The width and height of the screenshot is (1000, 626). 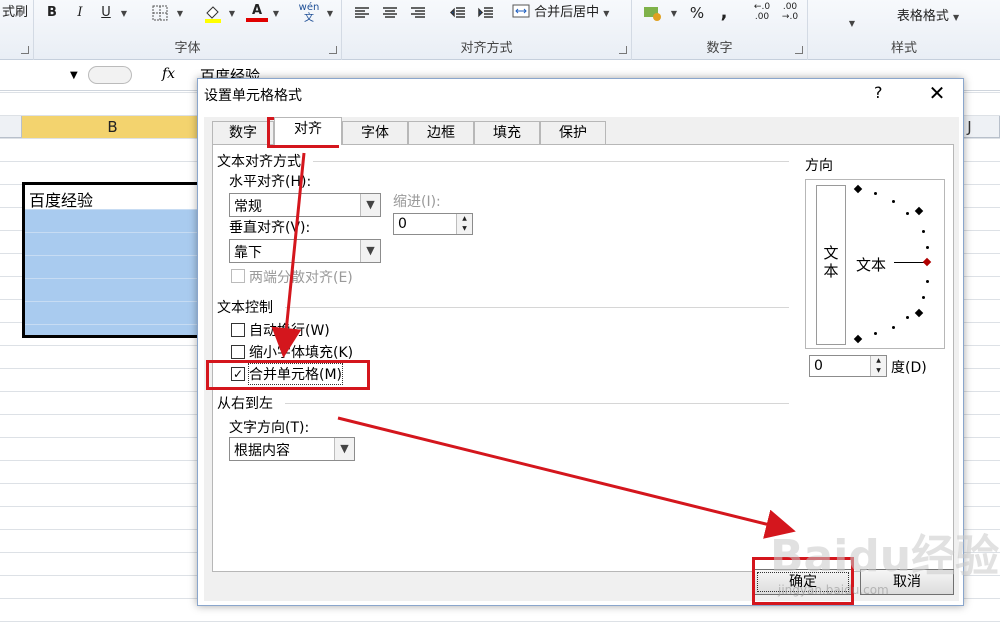 I want to click on watermark-logo: Baidu经验, so click(x=885, y=556).